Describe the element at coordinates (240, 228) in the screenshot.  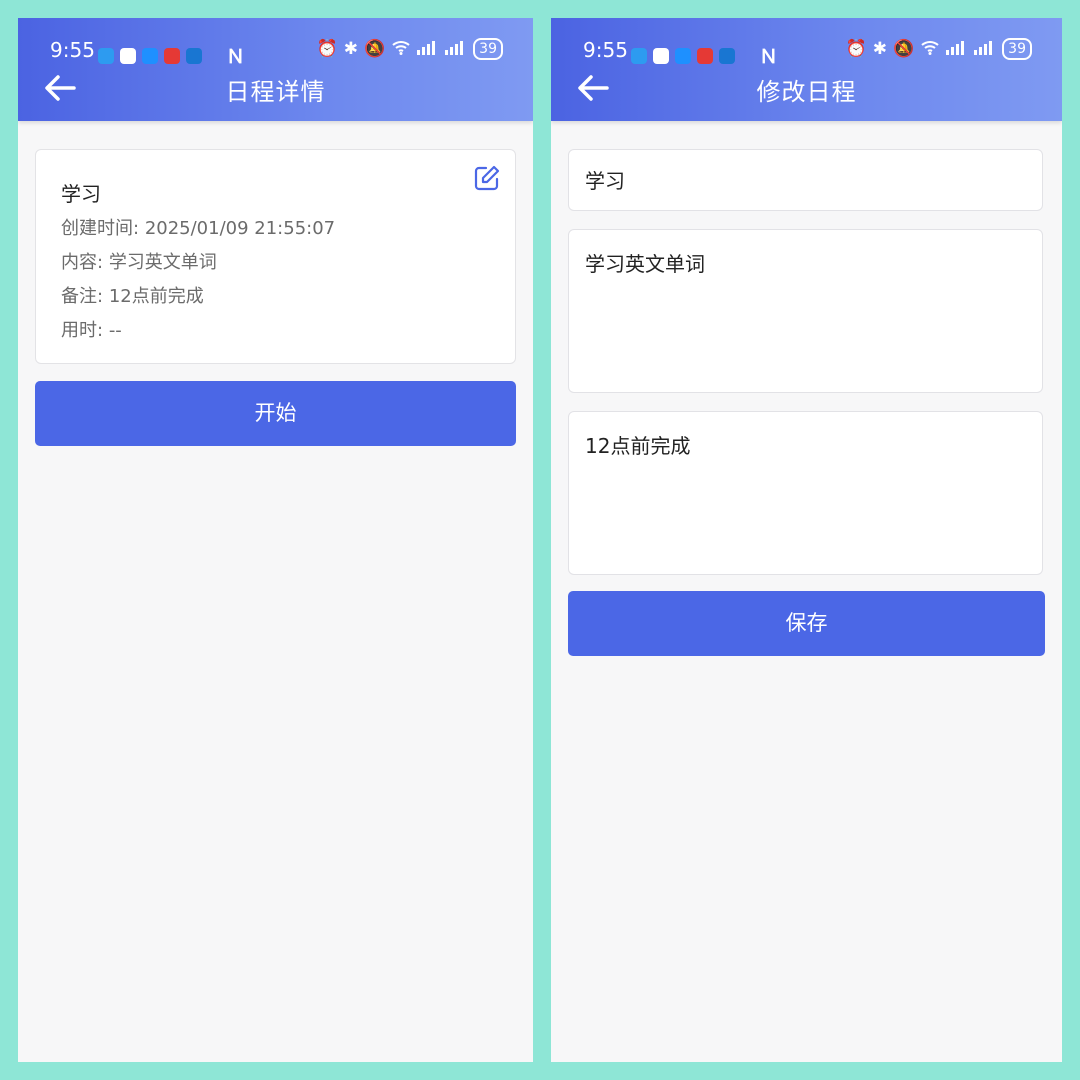
I see `created-value: 2025/01/09 21:55:07` at that location.